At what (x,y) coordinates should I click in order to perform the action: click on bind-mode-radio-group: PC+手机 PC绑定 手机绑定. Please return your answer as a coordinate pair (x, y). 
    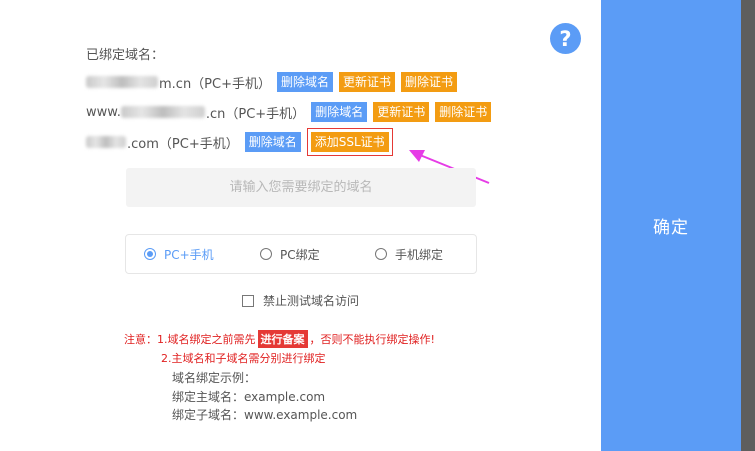
    Looking at the image, I should click on (301, 254).